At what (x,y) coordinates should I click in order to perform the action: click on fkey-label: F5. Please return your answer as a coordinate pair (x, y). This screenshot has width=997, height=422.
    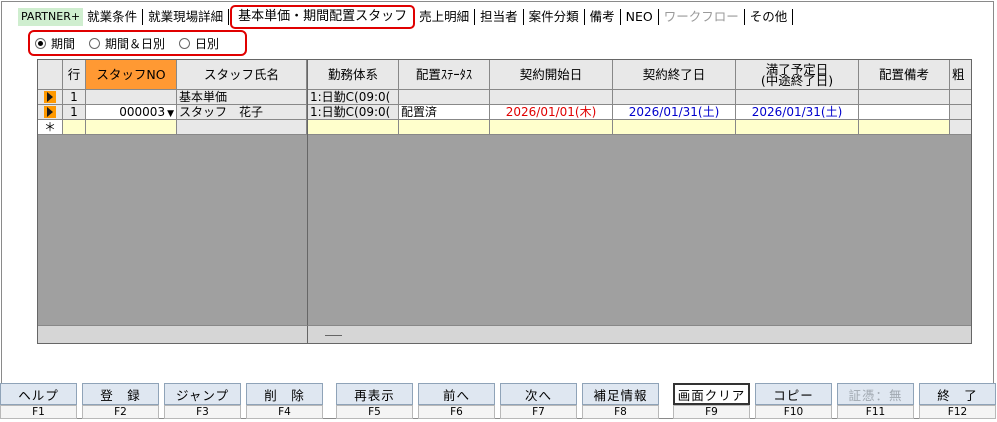
    Looking at the image, I should click on (374, 412).